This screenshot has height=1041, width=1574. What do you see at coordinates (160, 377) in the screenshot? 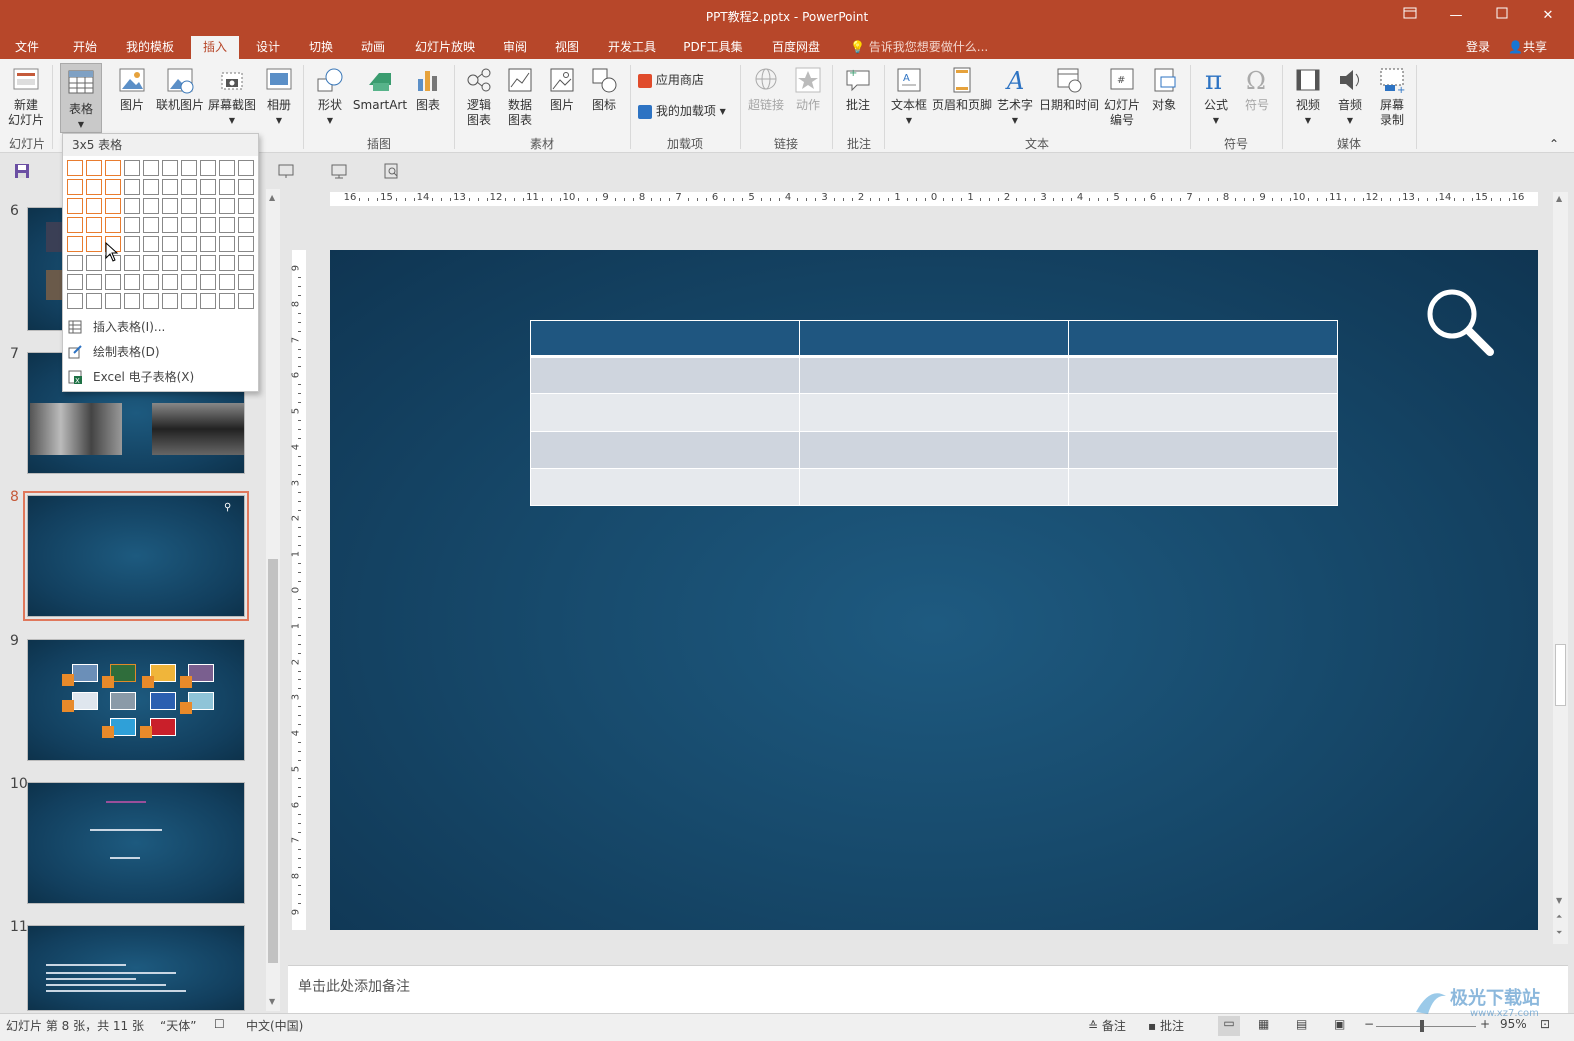
I see `excel-spreadsheet-menu-item: X Excel 电子表格(X)` at bounding box center [160, 377].